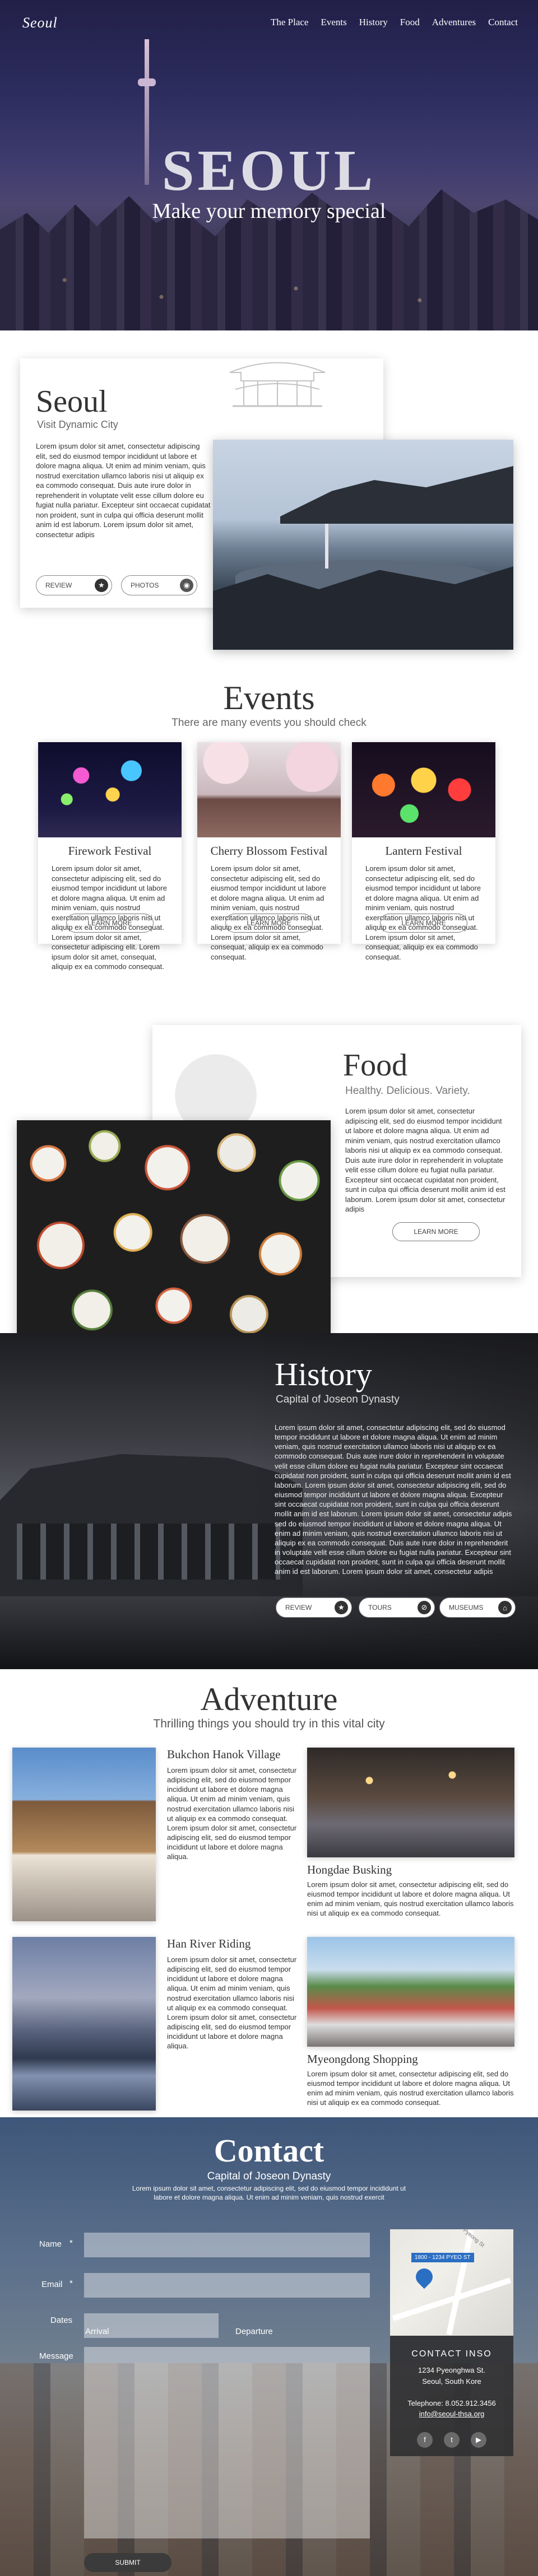  Describe the element at coordinates (333, 22) in the screenshot. I see `nav-events: Events` at that location.